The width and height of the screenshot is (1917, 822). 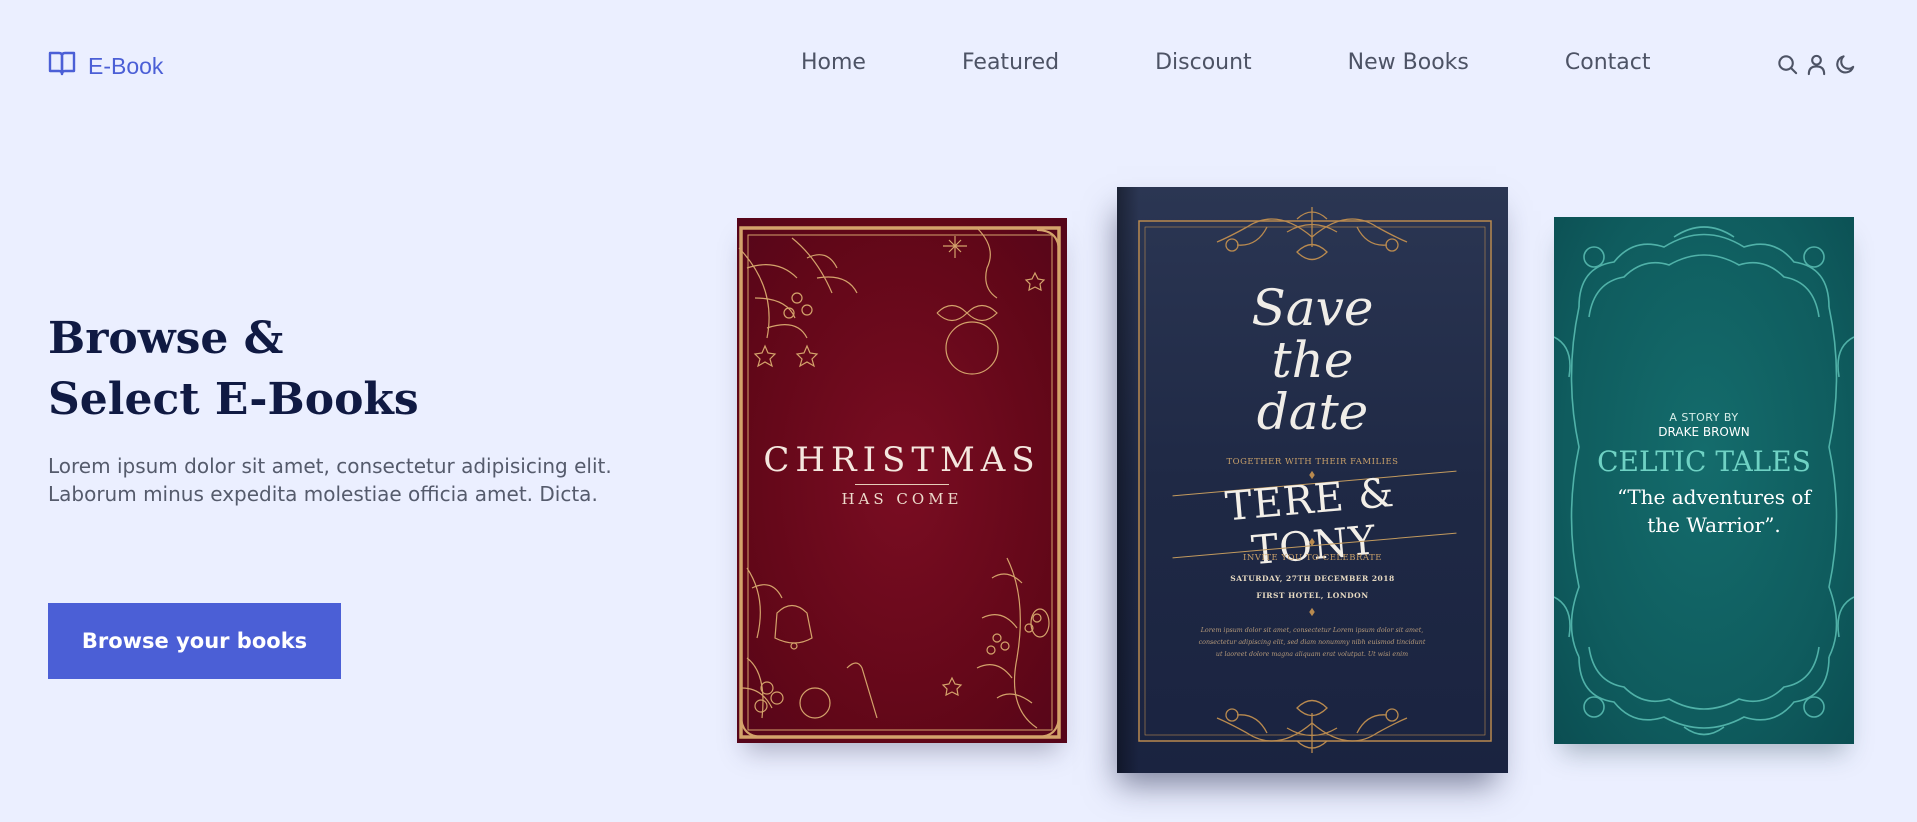 What do you see at coordinates (1704, 417) in the screenshot?
I see `story-by-label: A STORY BY` at bounding box center [1704, 417].